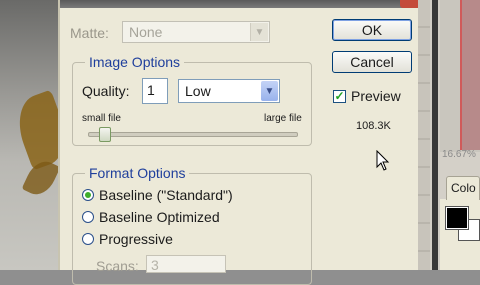  I want to click on ok-button: OK, so click(372, 30).